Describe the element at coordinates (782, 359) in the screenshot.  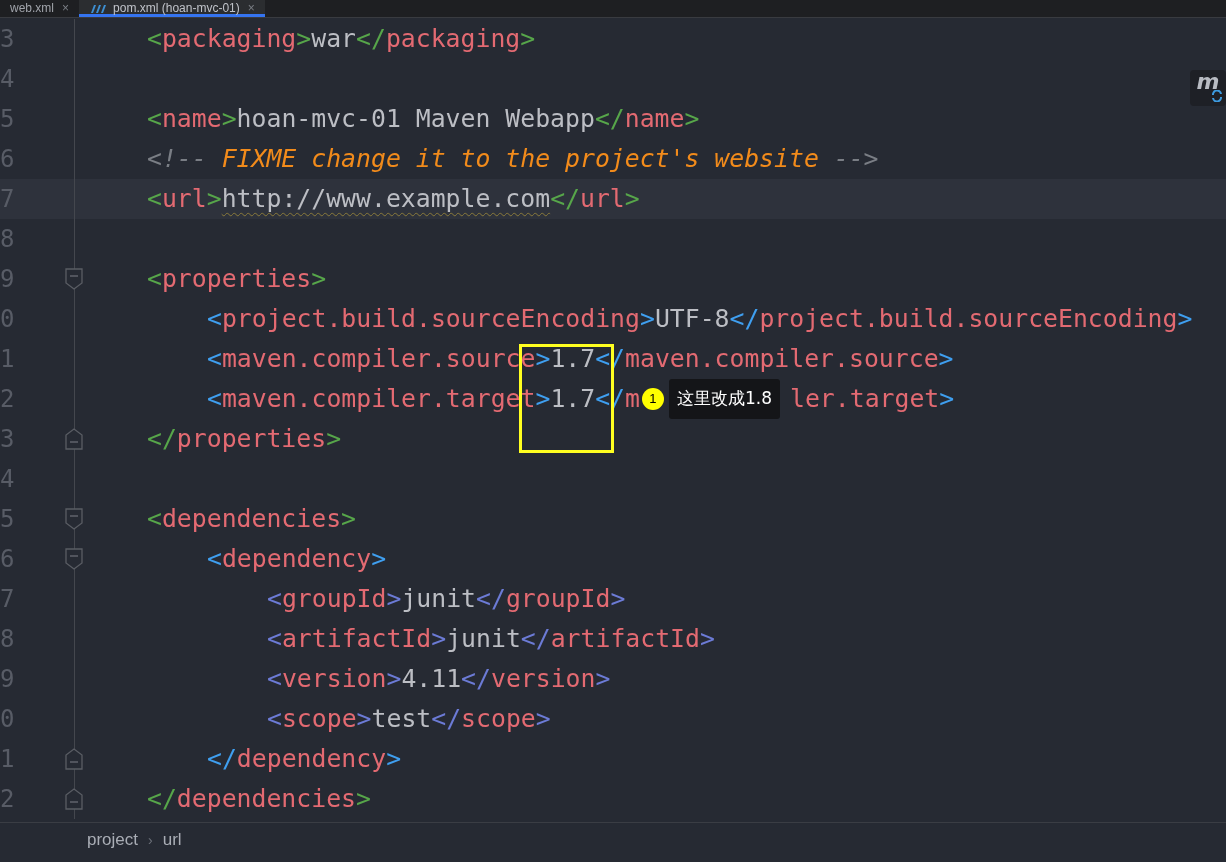
I see `code-token: maven.compiler.source` at that location.